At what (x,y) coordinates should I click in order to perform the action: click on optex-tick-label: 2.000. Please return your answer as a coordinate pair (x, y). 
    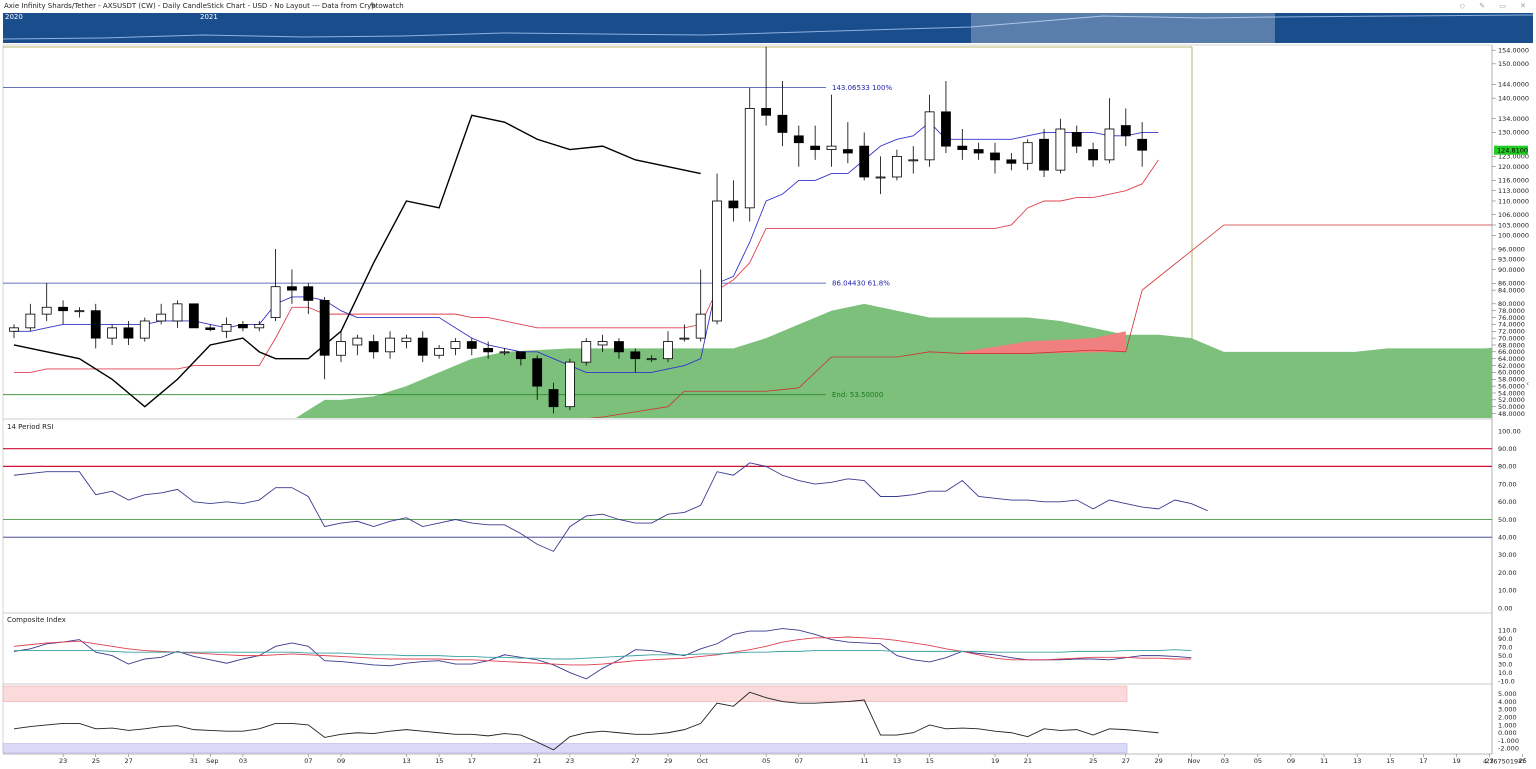
    Looking at the image, I should click on (1507, 717).